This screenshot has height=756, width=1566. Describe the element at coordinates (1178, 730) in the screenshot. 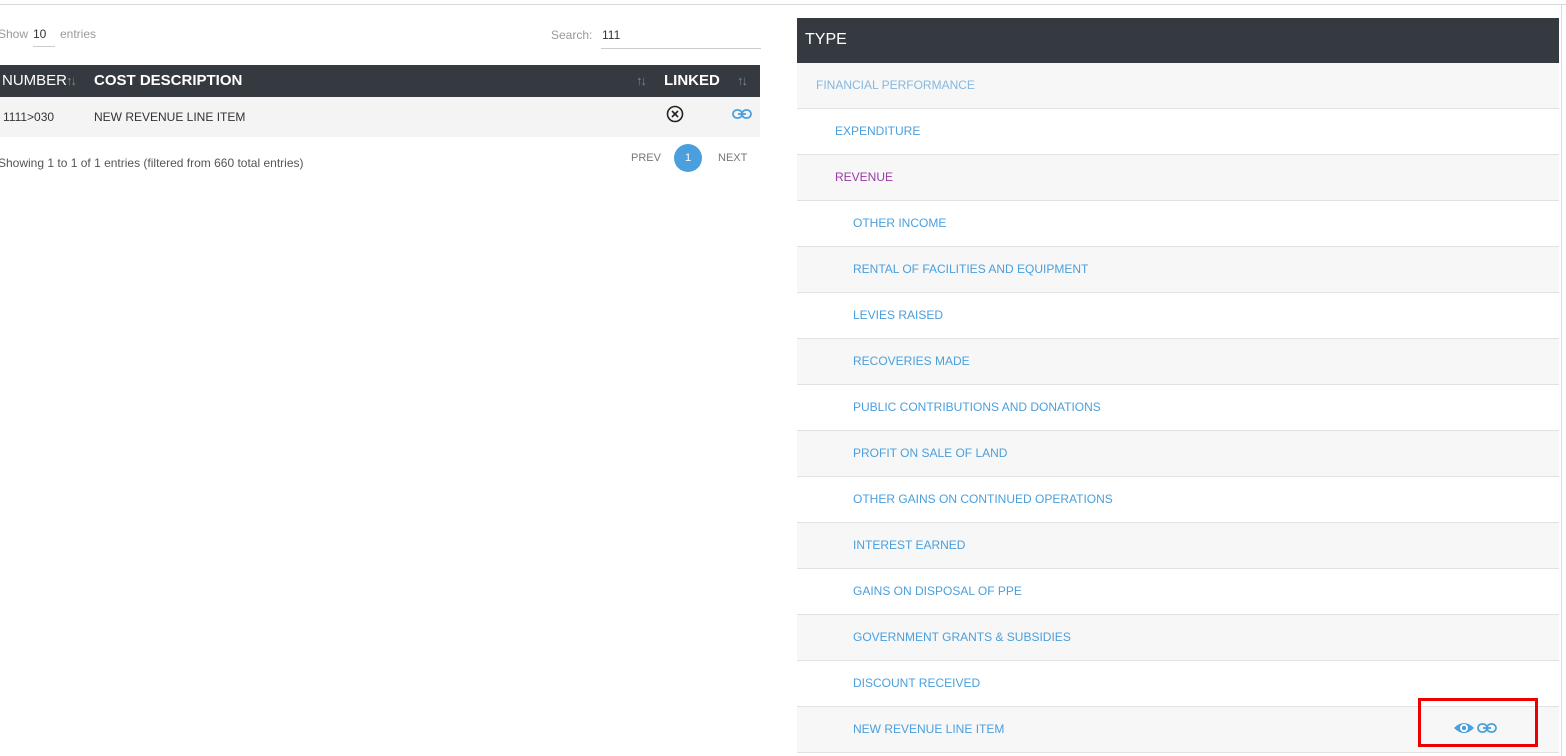

I see `tree-item-new-revenue-line-item: NEW REVENUE LINE ITEM` at that location.